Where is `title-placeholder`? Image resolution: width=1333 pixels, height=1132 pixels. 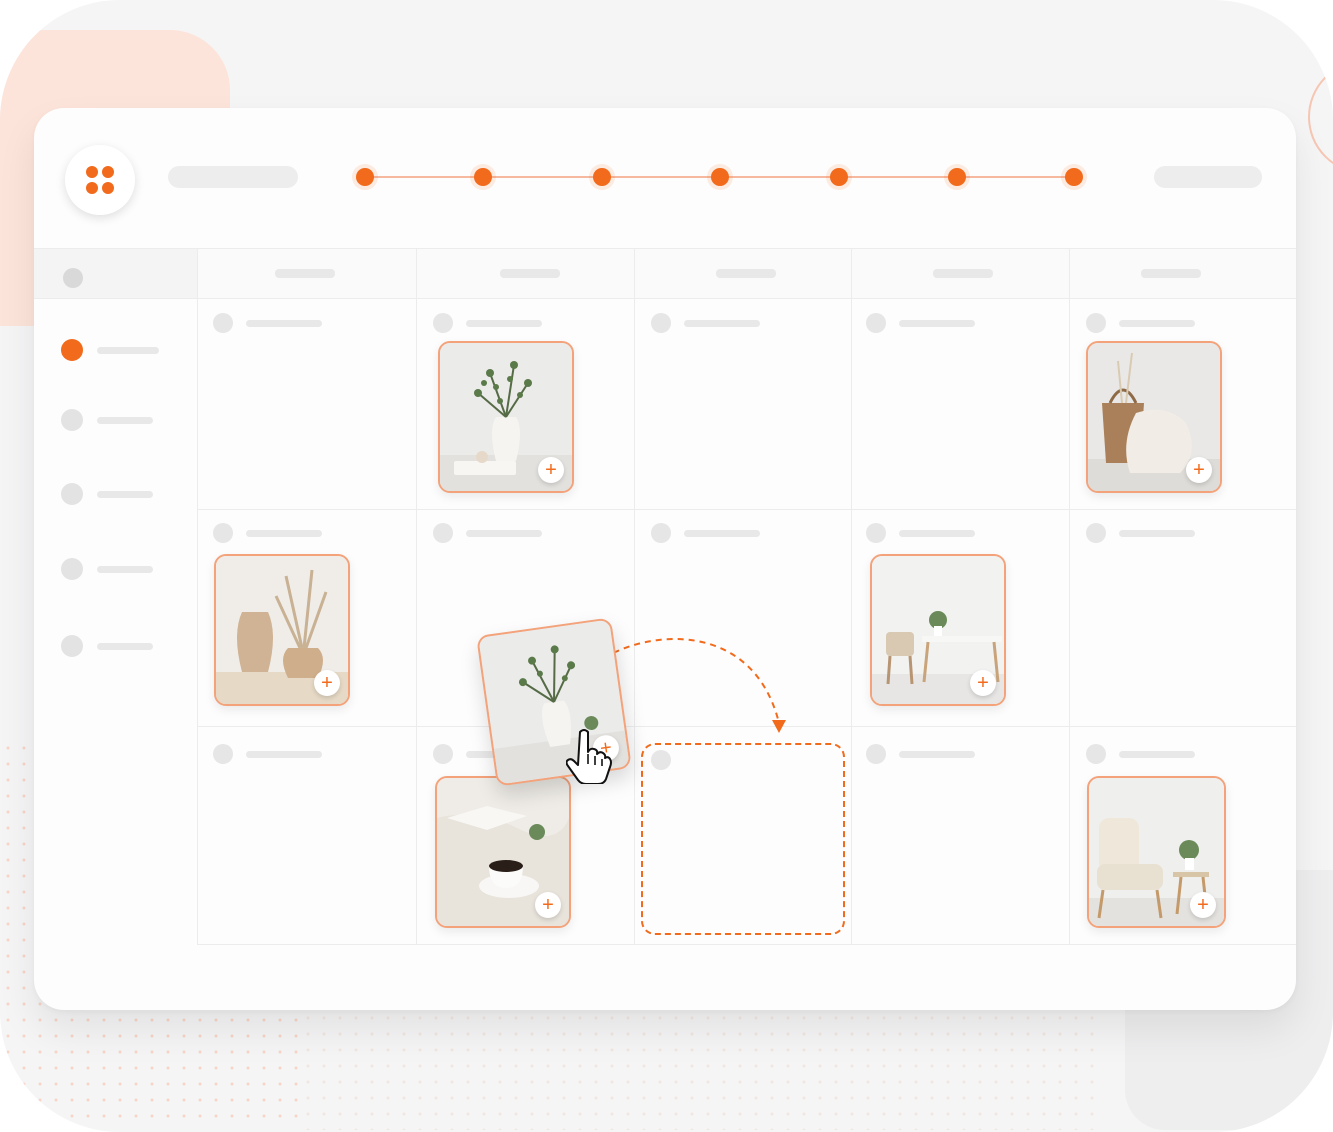 title-placeholder is located at coordinates (233, 177).